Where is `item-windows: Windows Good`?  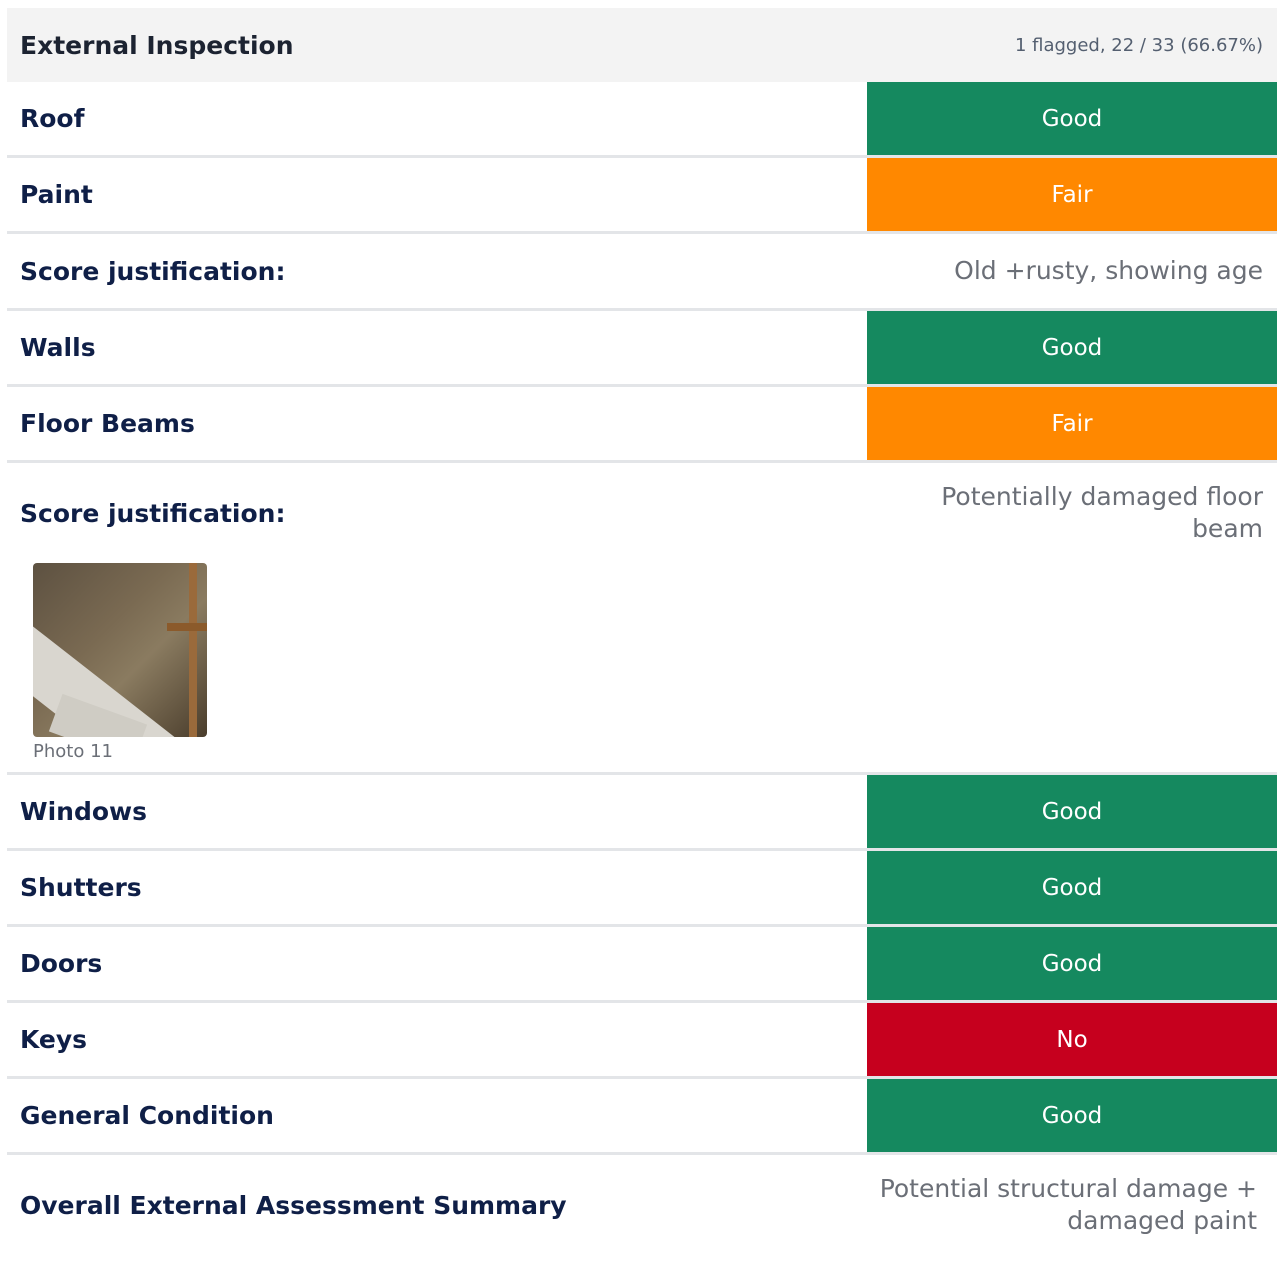 item-windows: Windows Good is located at coordinates (642, 813).